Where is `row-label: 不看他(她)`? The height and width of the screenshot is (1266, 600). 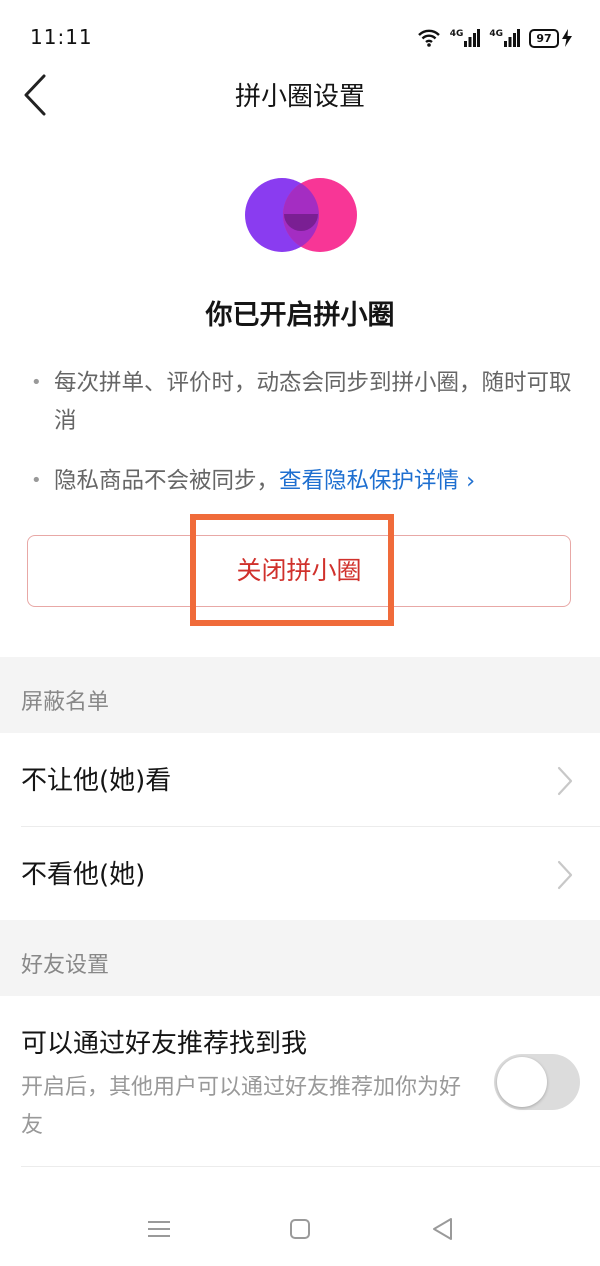 row-label: 不看他(她) is located at coordinates (83, 875).